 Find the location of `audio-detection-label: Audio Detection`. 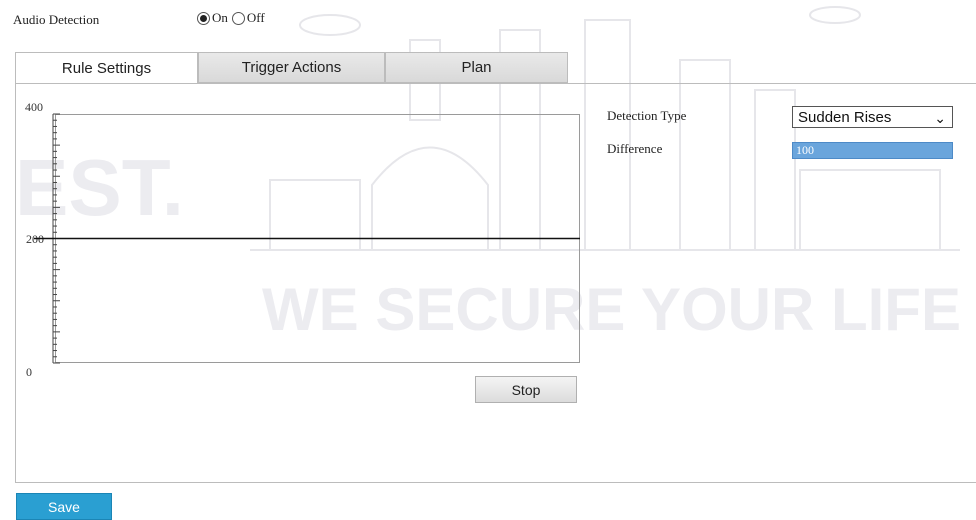

audio-detection-label: Audio Detection is located at coordinates (56, 19).